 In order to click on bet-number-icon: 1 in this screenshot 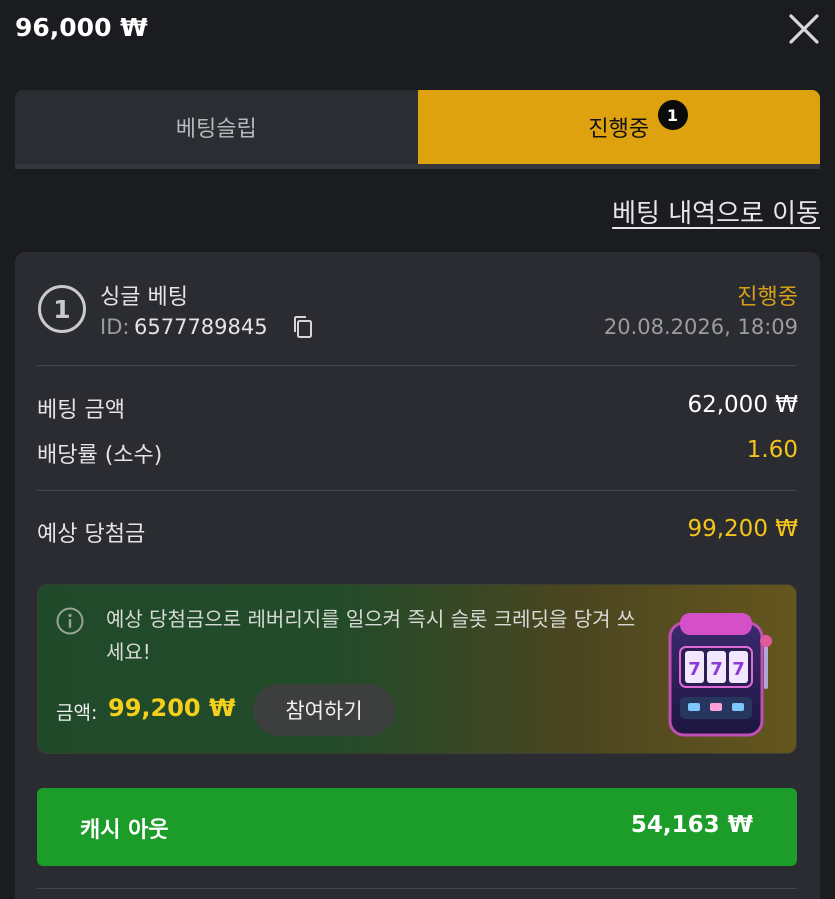, I will do `click(62, 309)`.